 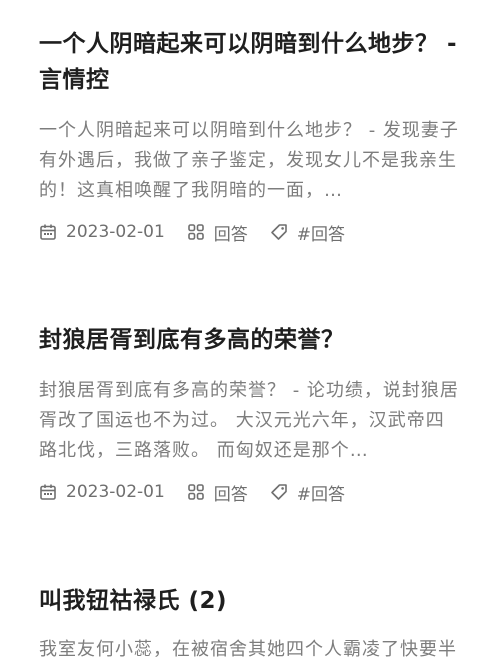 I want to click on article-title: 封狼居胥到底有多高的荣誉？, so click(x=251, y=340).